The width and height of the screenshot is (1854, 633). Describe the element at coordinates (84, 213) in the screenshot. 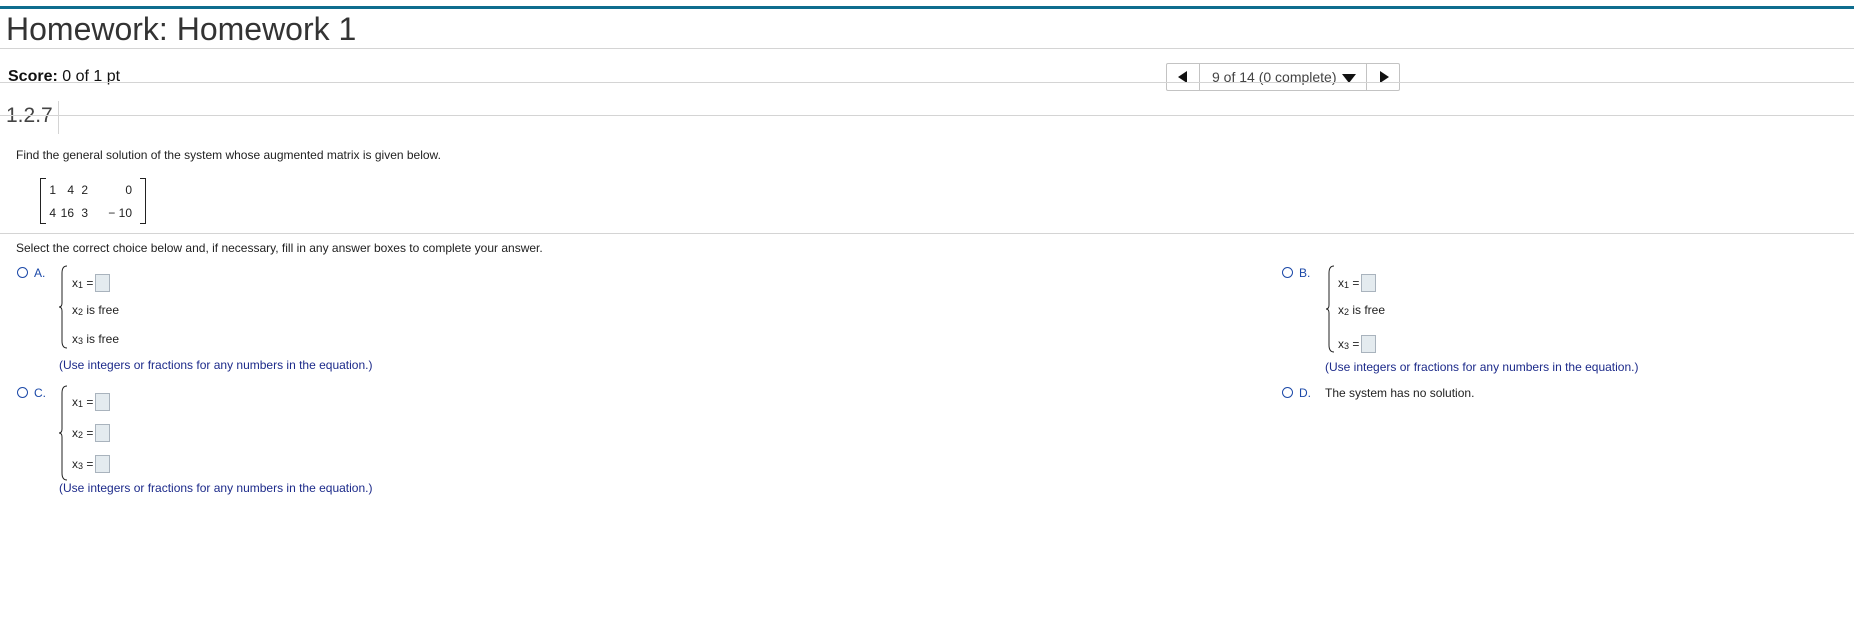

I see `matrix-cell: 3` at that location.